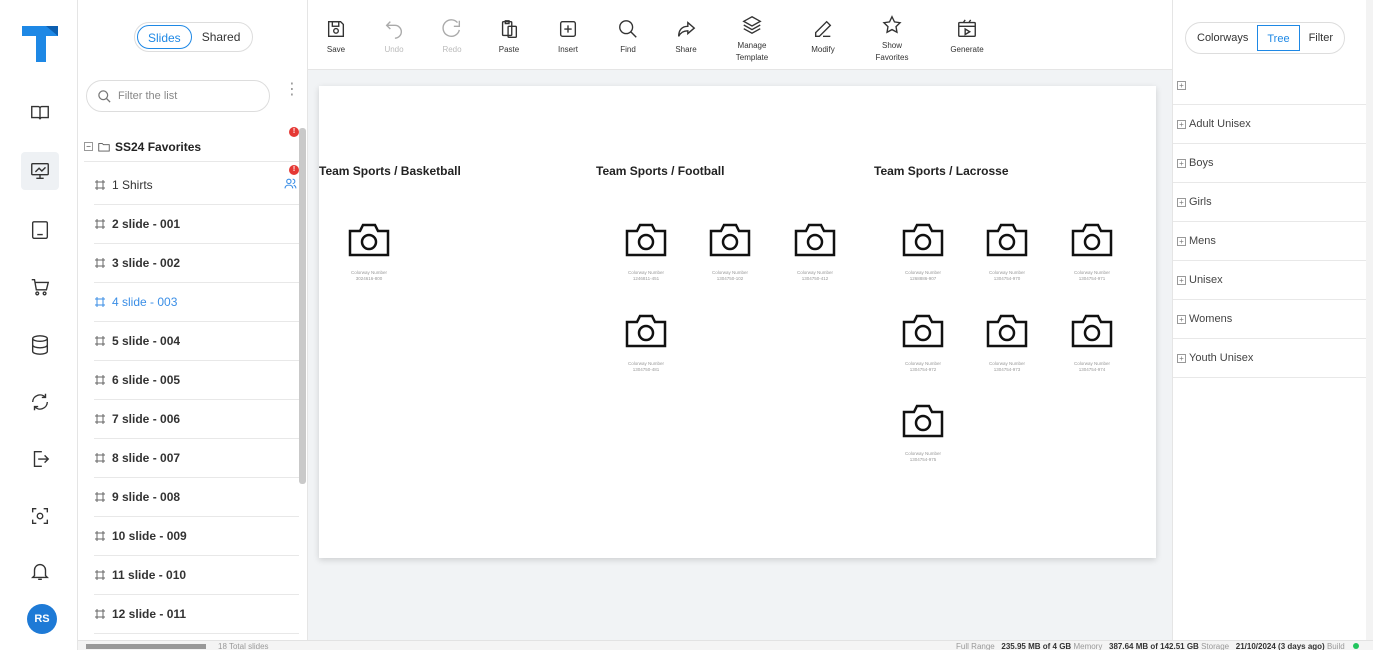  What do you see at coordinates (196, 185) in the screenshot?
I see `slide-row: 1 Shirts` at bounding box center [196, 185].